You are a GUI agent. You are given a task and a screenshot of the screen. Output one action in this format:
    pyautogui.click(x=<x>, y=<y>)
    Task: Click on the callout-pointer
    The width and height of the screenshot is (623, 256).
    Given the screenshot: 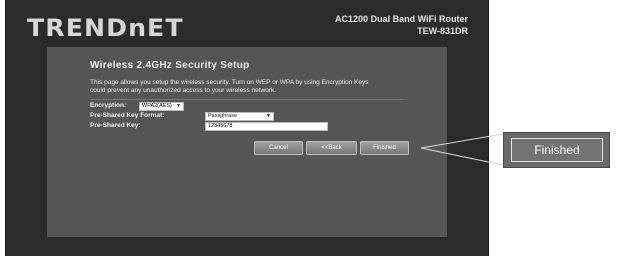 What is the action you would take?
    pyautogui.click(x=462, y=149)
    